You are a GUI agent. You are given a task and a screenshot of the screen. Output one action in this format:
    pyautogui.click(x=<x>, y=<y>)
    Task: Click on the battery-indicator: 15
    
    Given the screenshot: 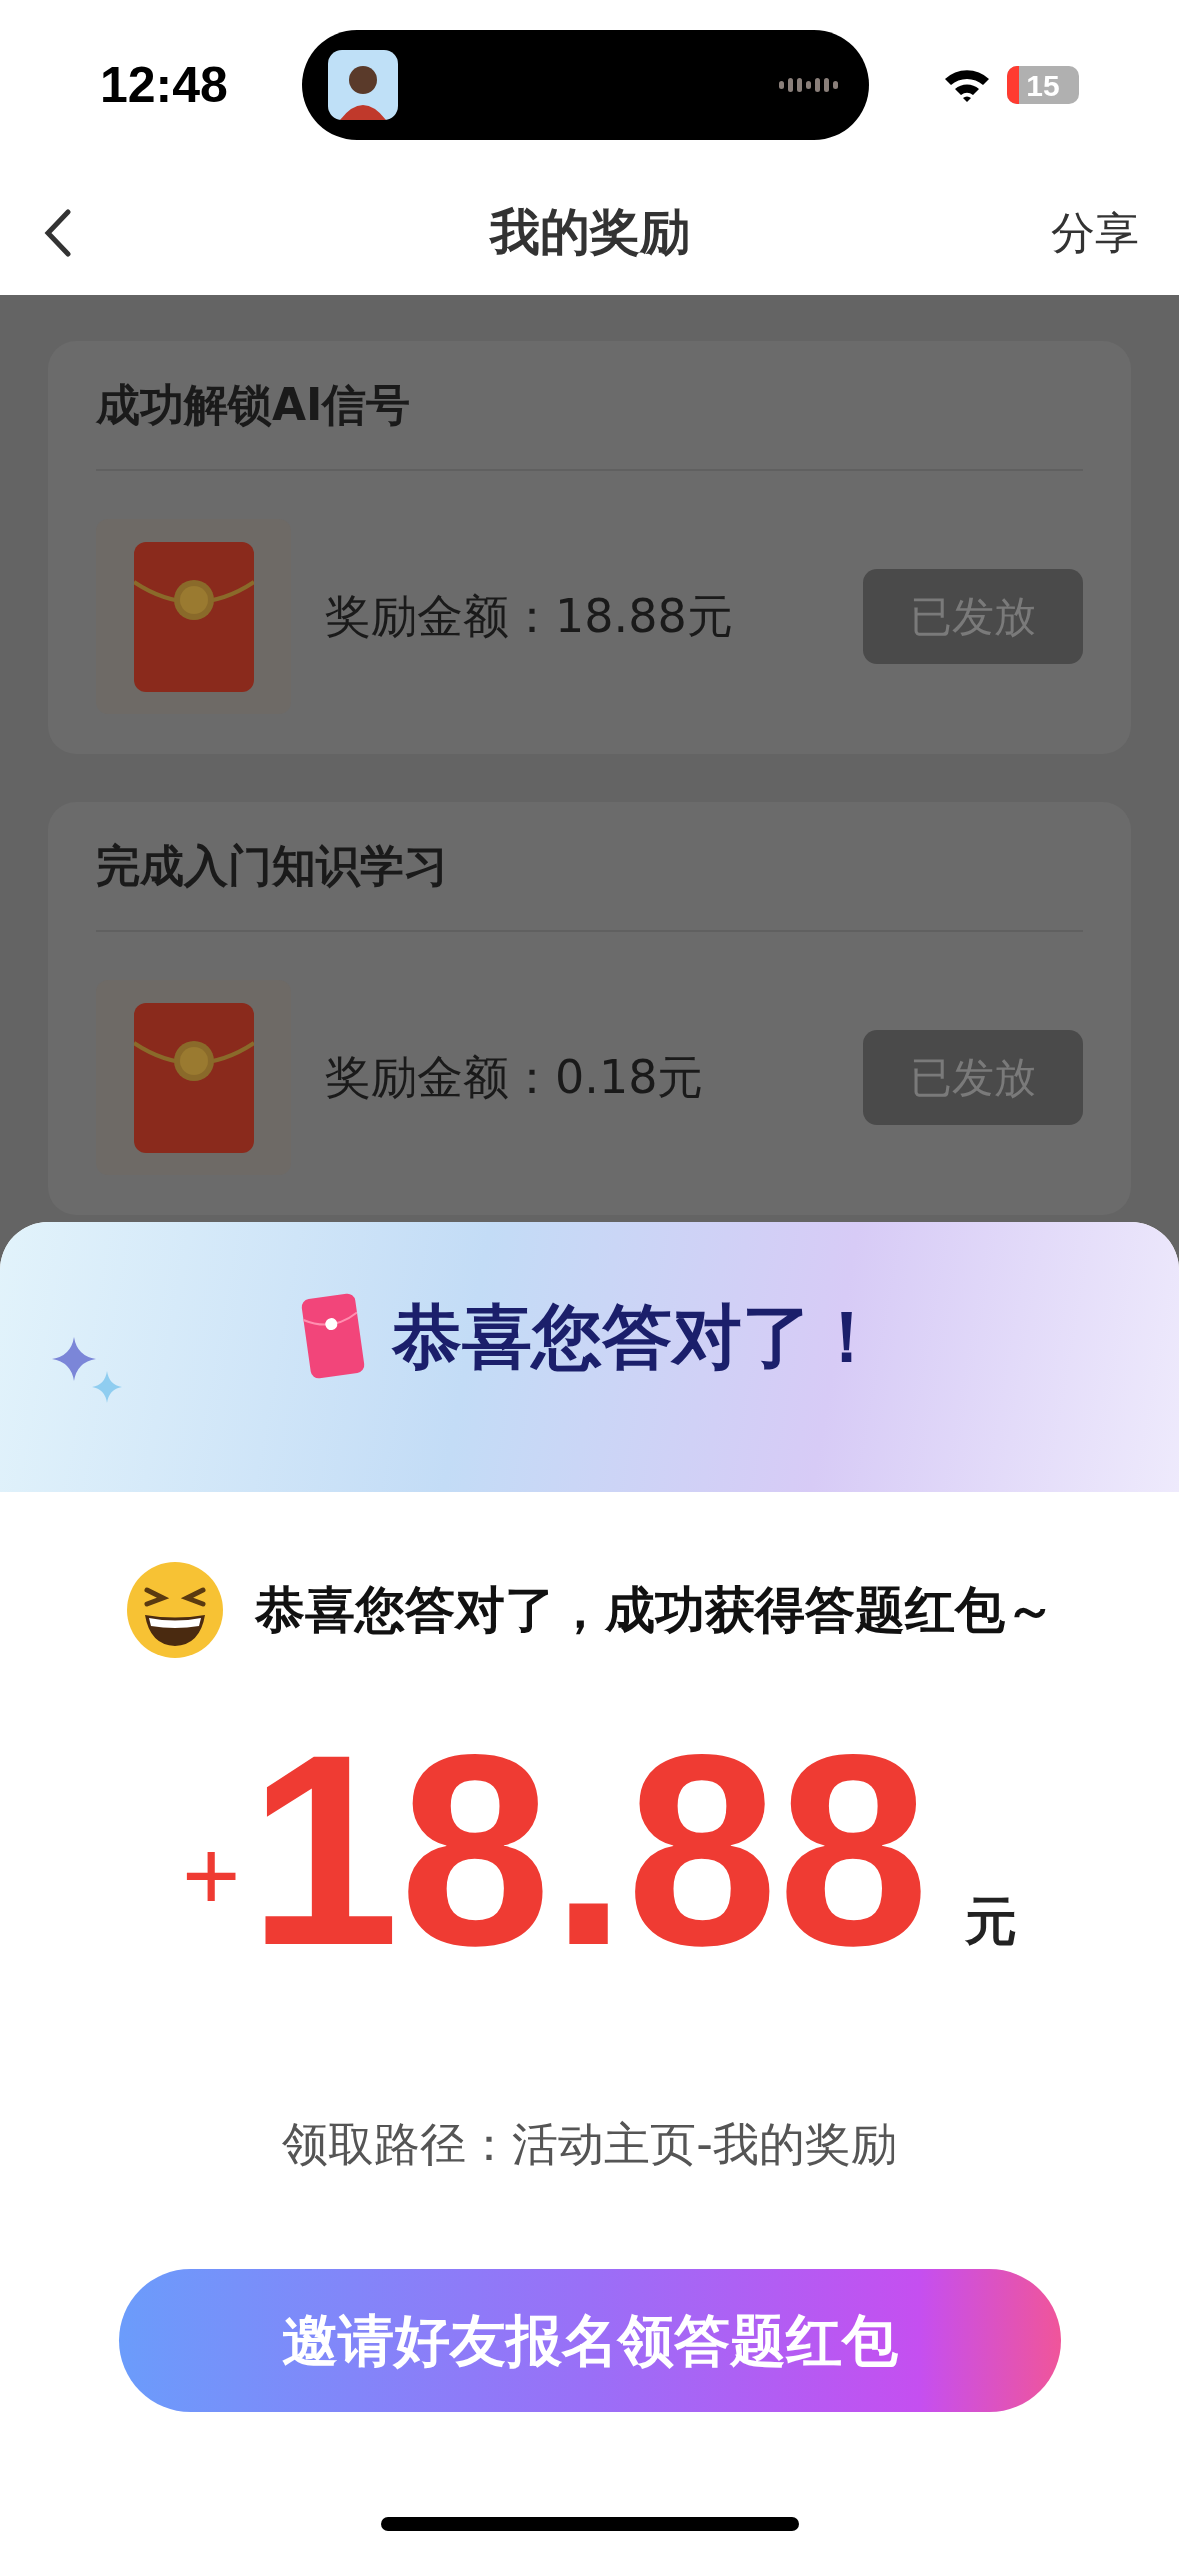 What is the action you would take?
    pyautogui.click(x=1043, y=85)
    